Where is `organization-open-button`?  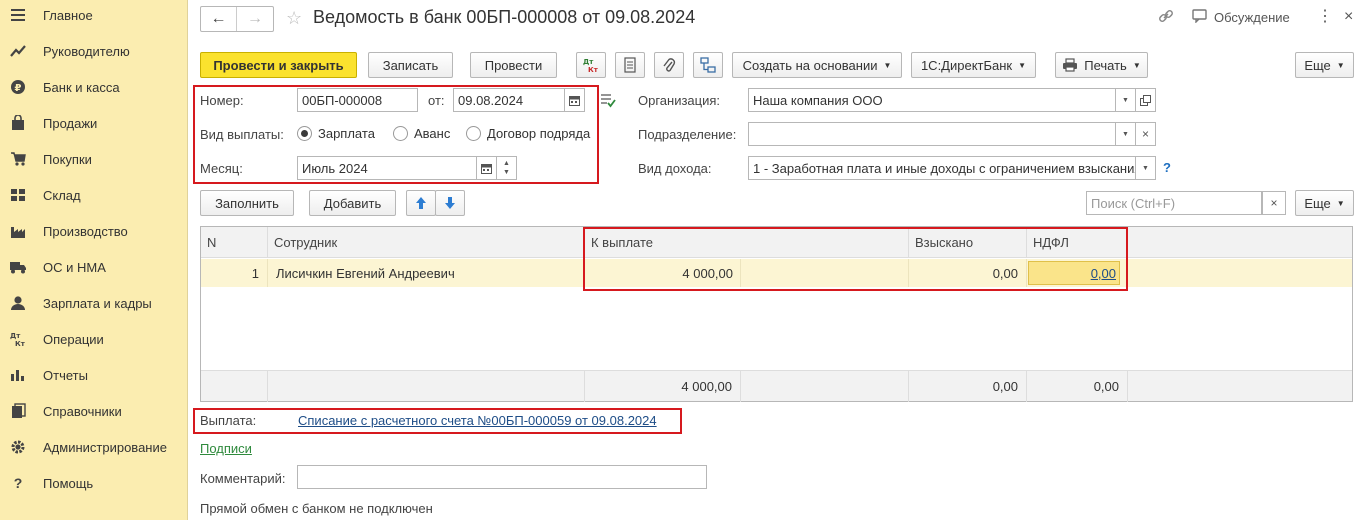 organization-open-button is located at coordinates (1146, 100).